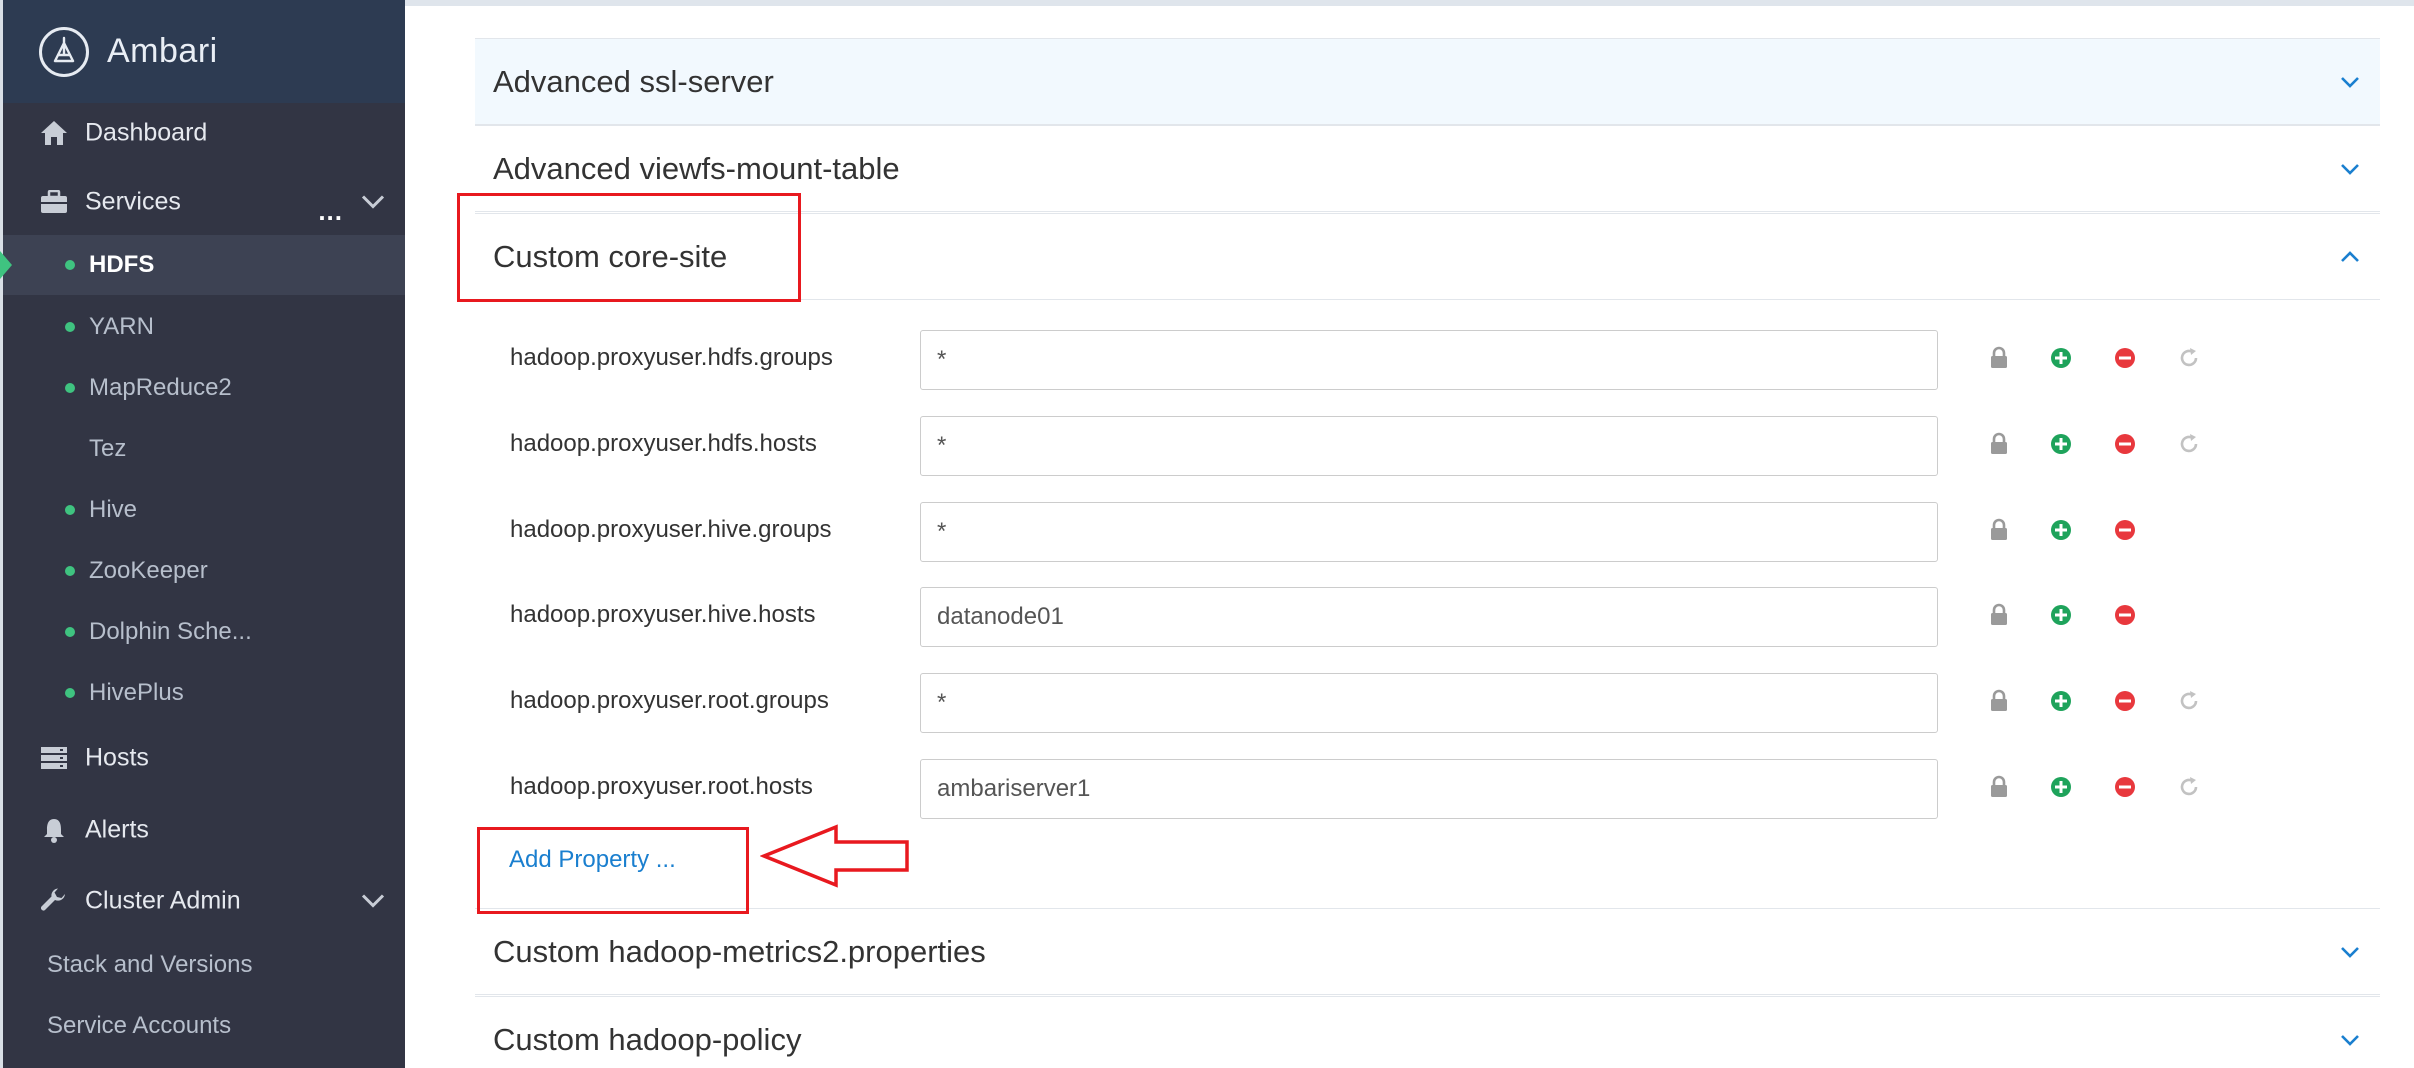 This screenshot has width=2414, height=1068. Describe the element at coordinates (160, 387) in the screenshot. I see `service-label: MapReduce2` at that location.